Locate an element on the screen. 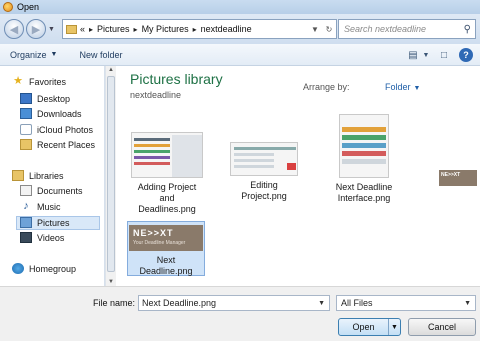 Image resolution: width=480 pixels, height=341 pixels. arrange-by-dropdown: Folder ▼ is located at coordinates (402, 87).